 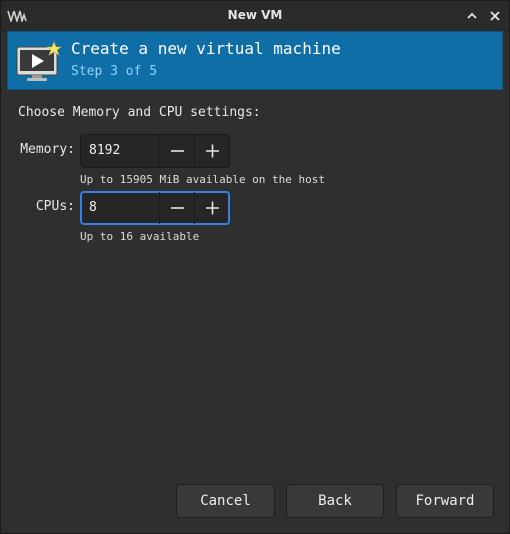 I want to click on cpus-label: CPUs:, so click(x=55, y=206).